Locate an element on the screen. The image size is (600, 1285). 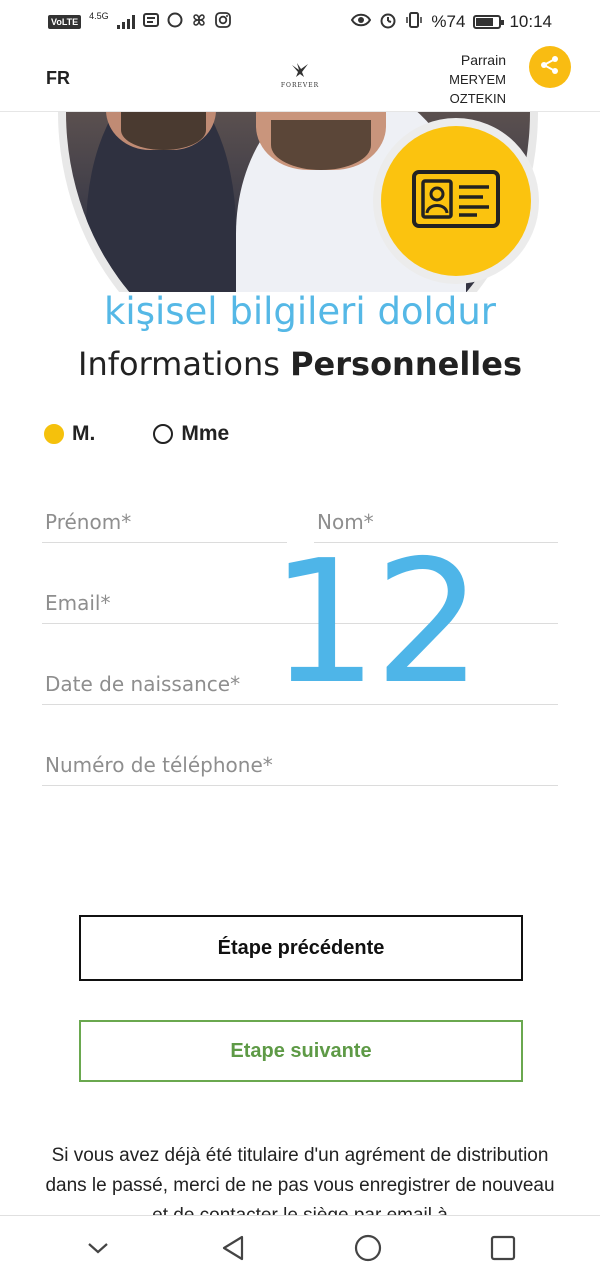
sponsor-info: Parrain MERYEM OZTEKIN is located at coordinates (477, 79).